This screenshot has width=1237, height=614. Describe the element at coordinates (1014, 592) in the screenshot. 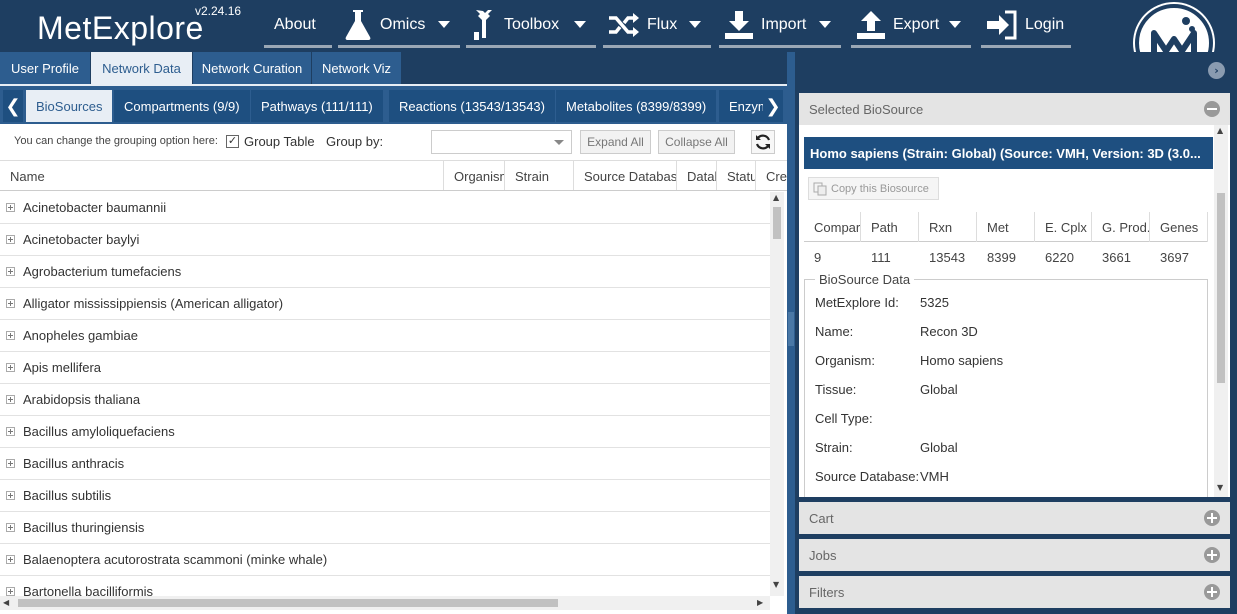

I see `filters-header: Filters` at that location.